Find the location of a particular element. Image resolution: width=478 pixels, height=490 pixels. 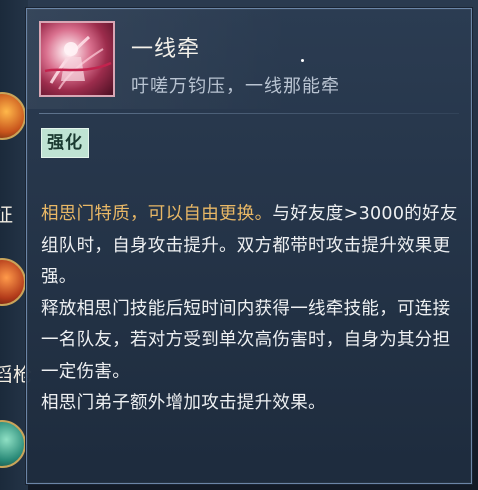

side-skill-label-1: 征 is located at coordinates (7, 215).